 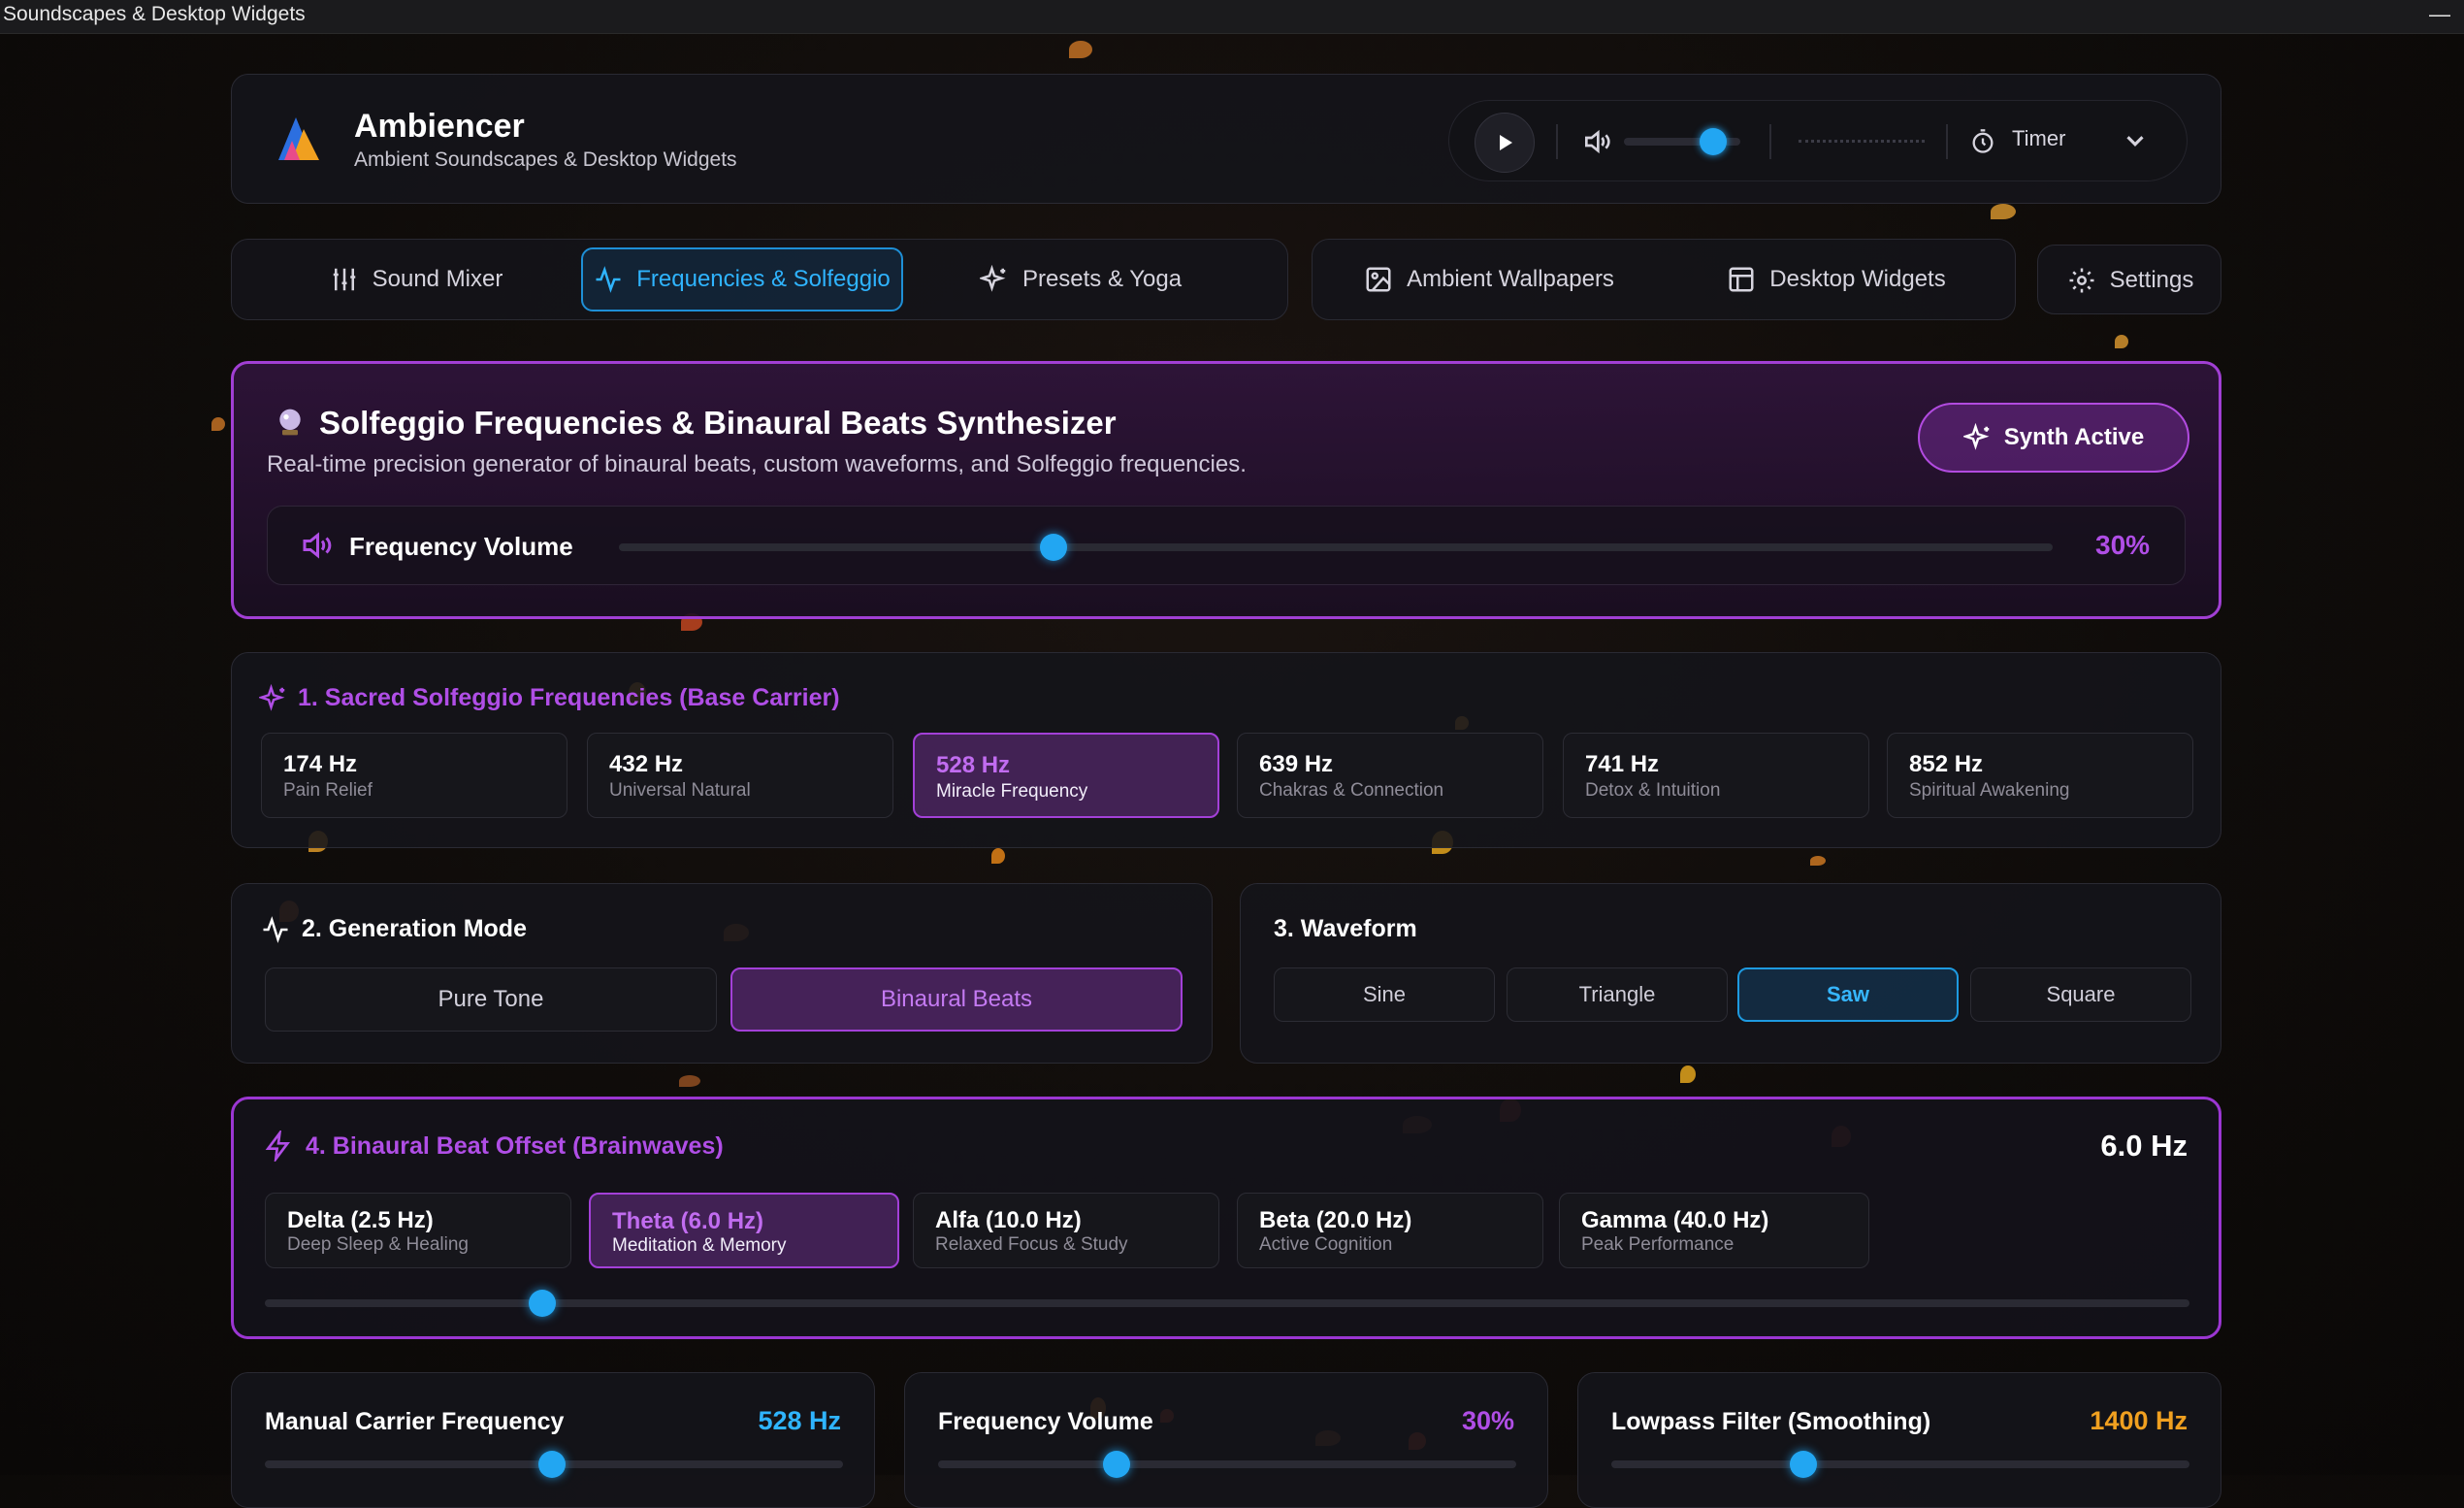 I want to click on solfeggio-option: 174 Hz Pain Relief, so click(x=414, y=776).